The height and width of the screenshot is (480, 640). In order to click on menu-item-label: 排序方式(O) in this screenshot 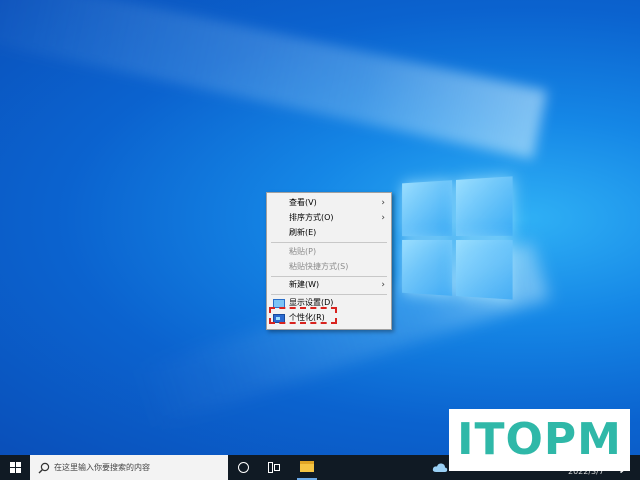, I will do `click(311, 218)`.